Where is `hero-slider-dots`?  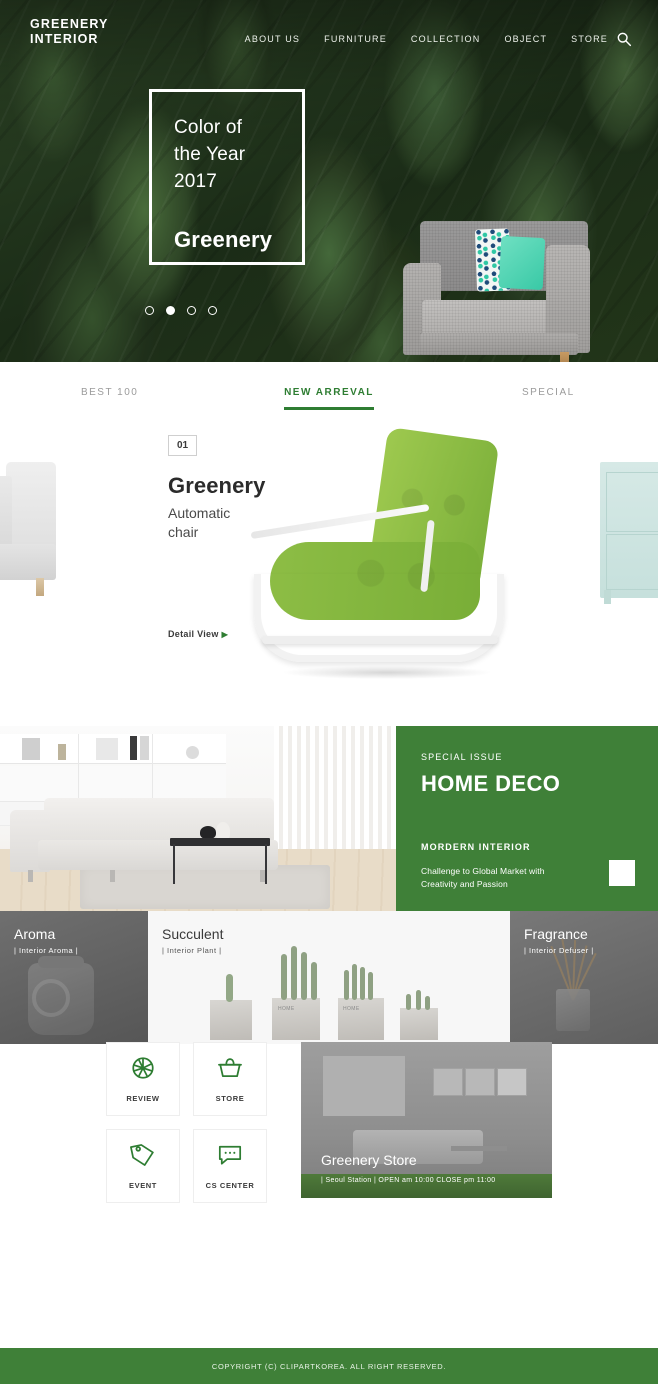
hero-slider-dots is located at coordinates (181, 310).